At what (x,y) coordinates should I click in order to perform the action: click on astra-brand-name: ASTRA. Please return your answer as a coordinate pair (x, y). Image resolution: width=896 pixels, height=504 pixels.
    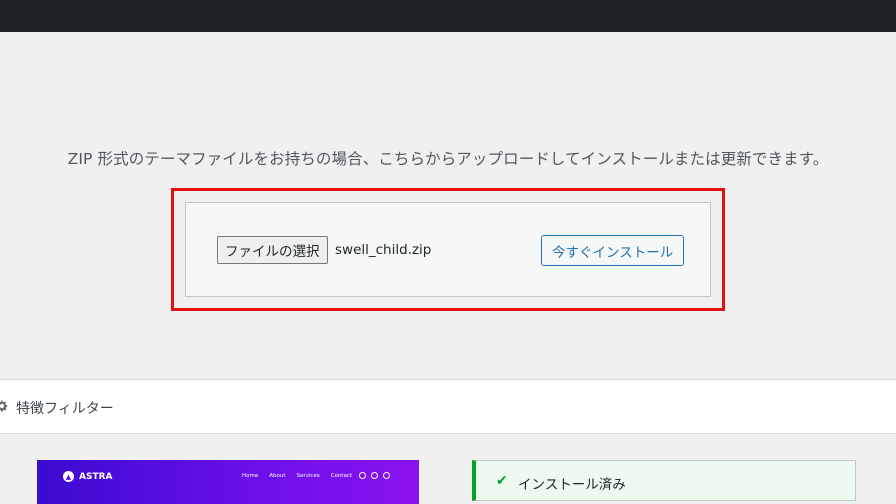
    Looking at the image, I should click on (96, 476).